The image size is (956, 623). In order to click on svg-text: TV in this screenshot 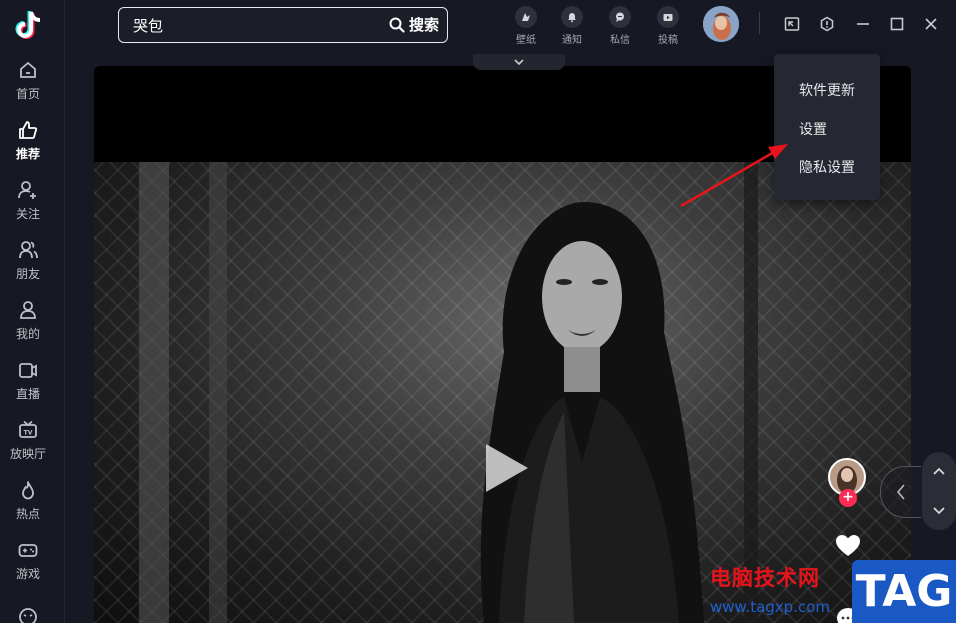, I will do `click(28, 432)`.